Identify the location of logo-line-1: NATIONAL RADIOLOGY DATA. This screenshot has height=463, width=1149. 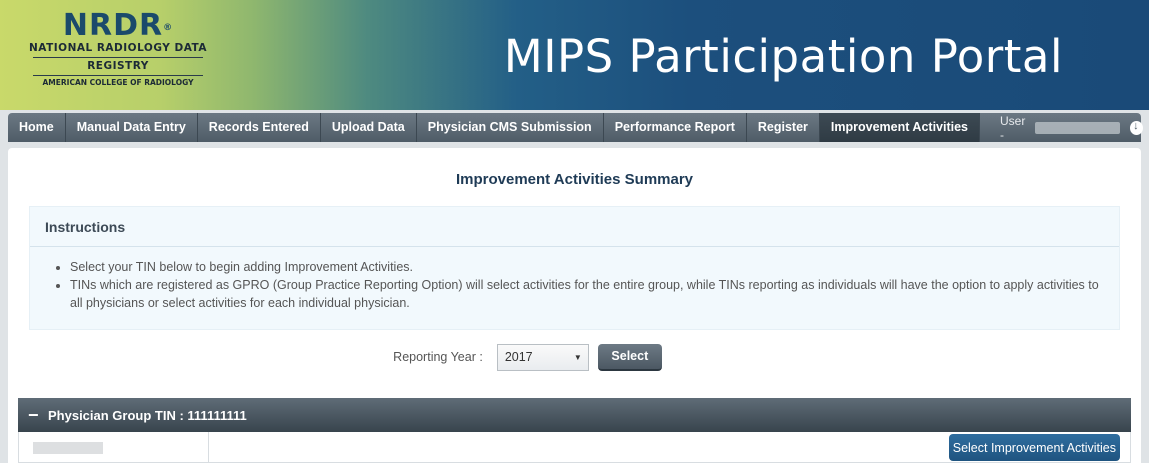
(117, 48).